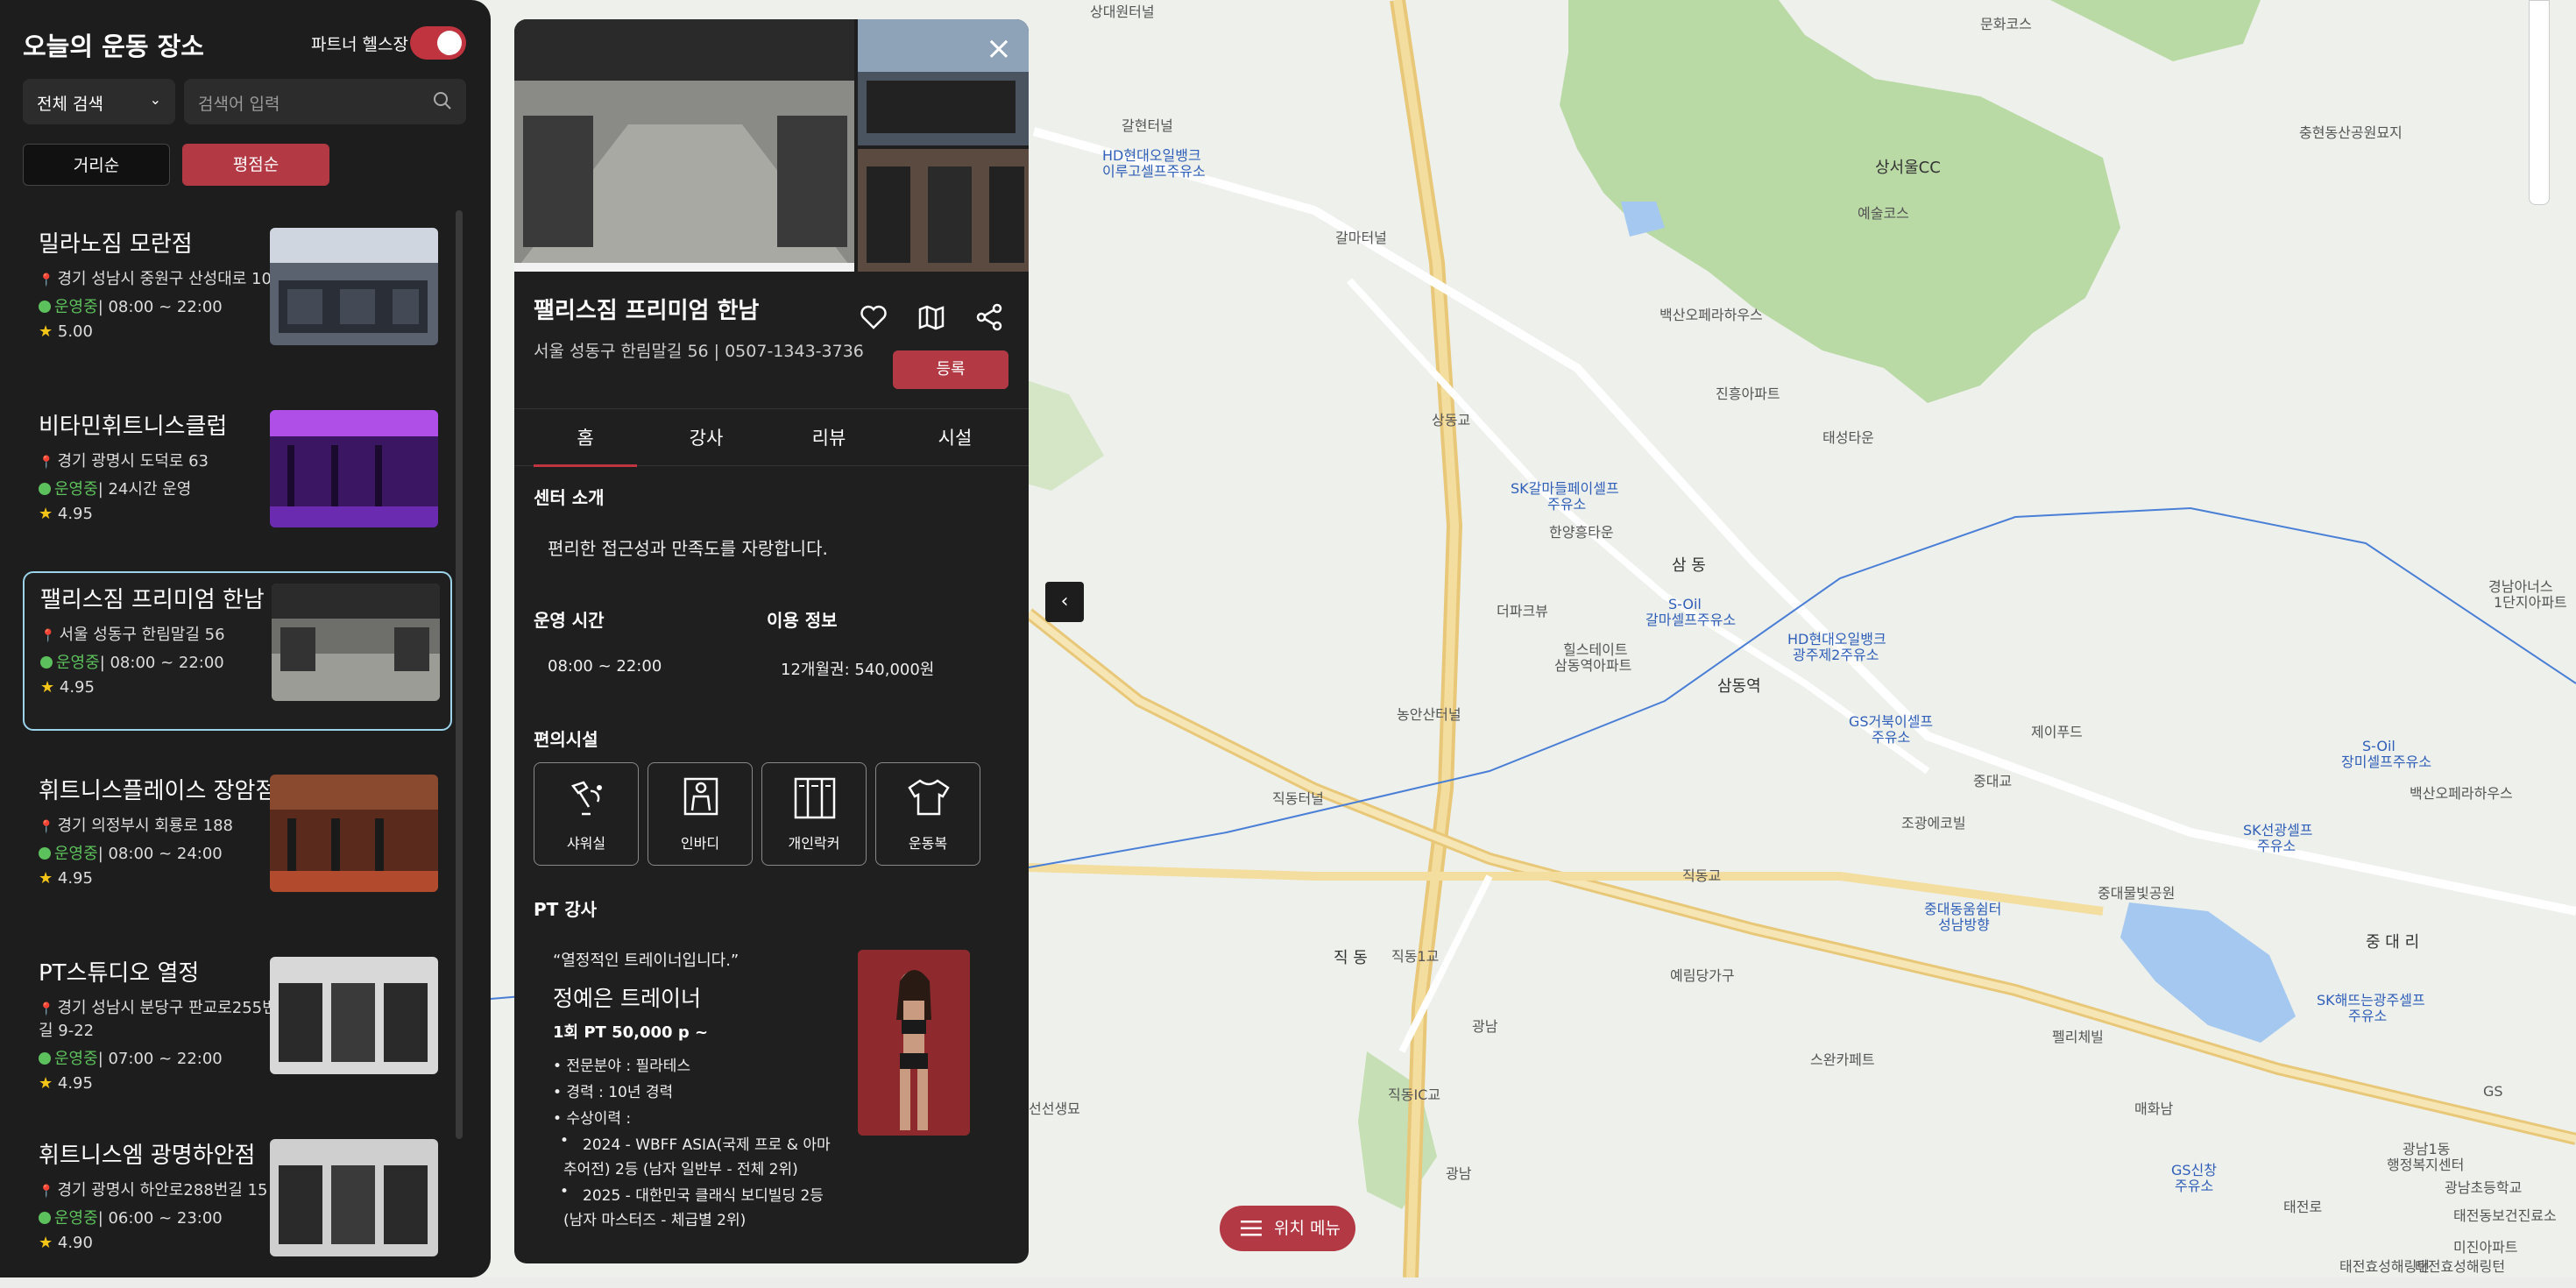 The width and height of the screenshot is (2576, 1288). Describe the element at coordinates (622, 1066) in the screenshot. I see `trainer-specialty: • 전문분야 : 필라테스` at that location.